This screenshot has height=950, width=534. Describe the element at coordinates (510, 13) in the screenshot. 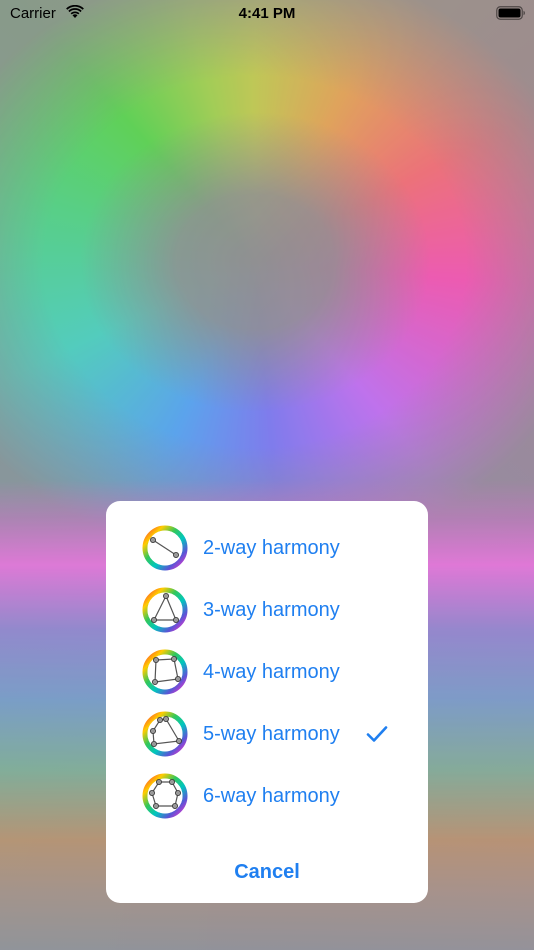

I see `battery-icon` at that location.